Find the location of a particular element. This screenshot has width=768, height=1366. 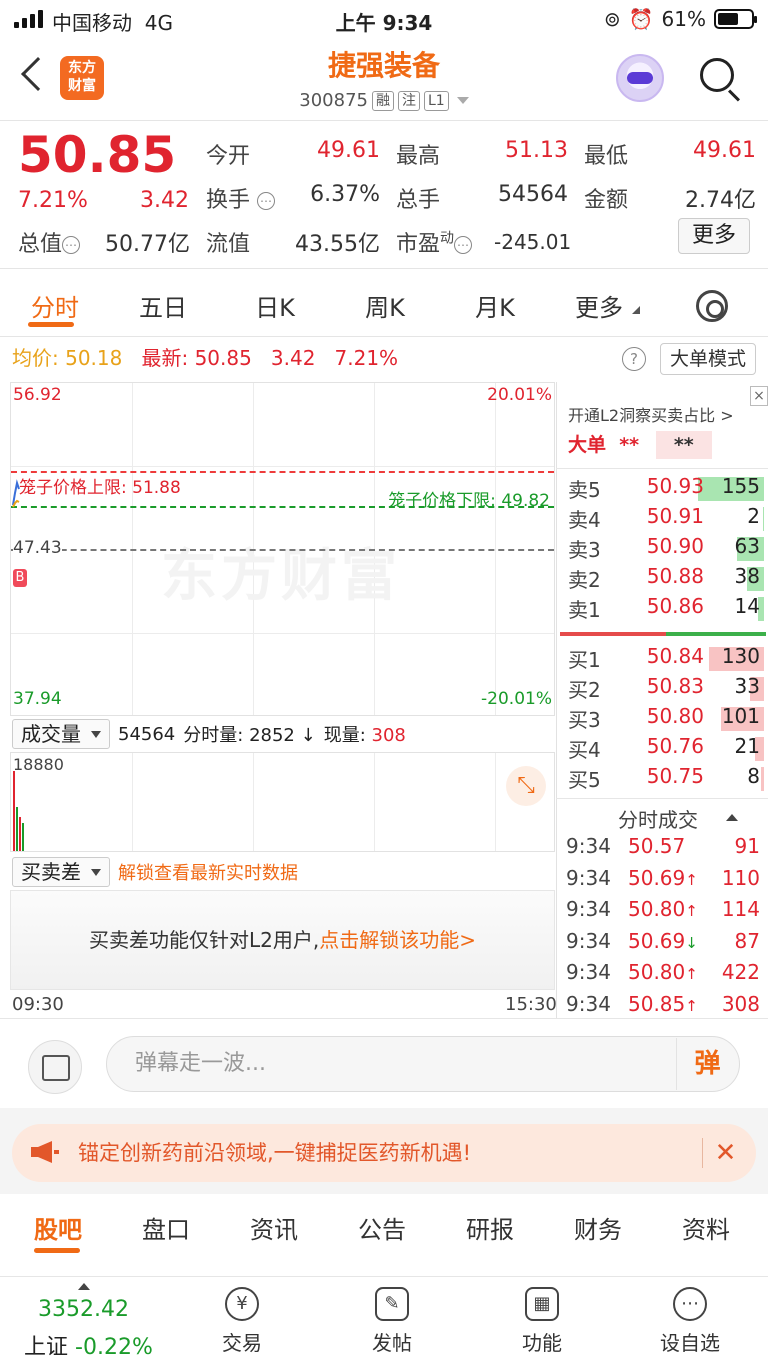

search-icon is located at coordinates (717, 75).